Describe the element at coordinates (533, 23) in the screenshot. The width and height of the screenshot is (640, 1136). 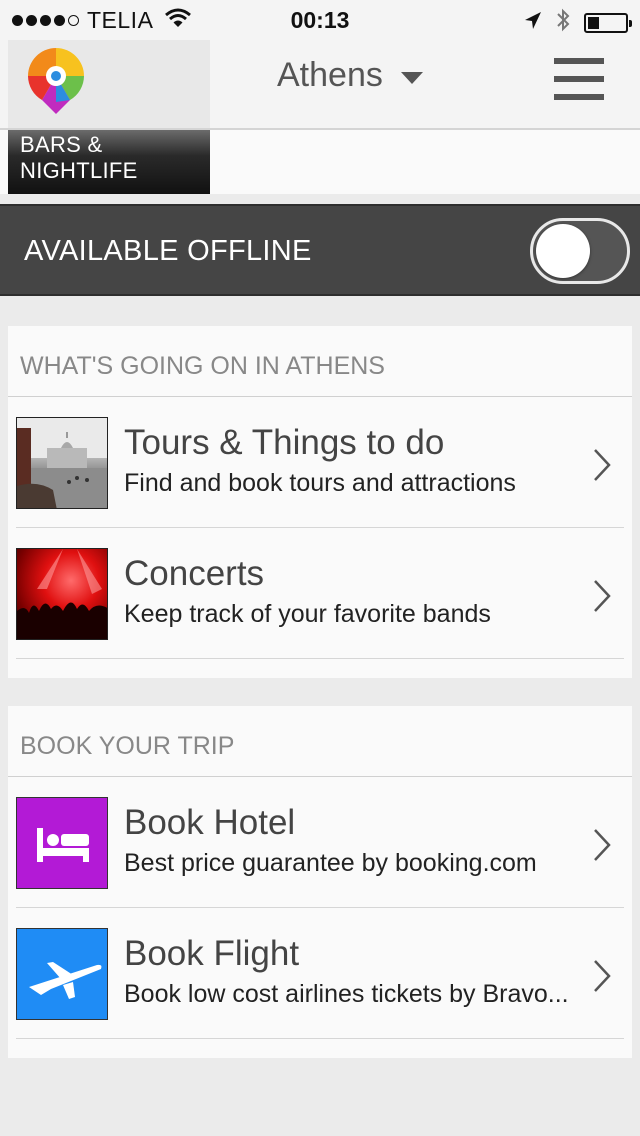
I see `location-arrow-icon` at that location.